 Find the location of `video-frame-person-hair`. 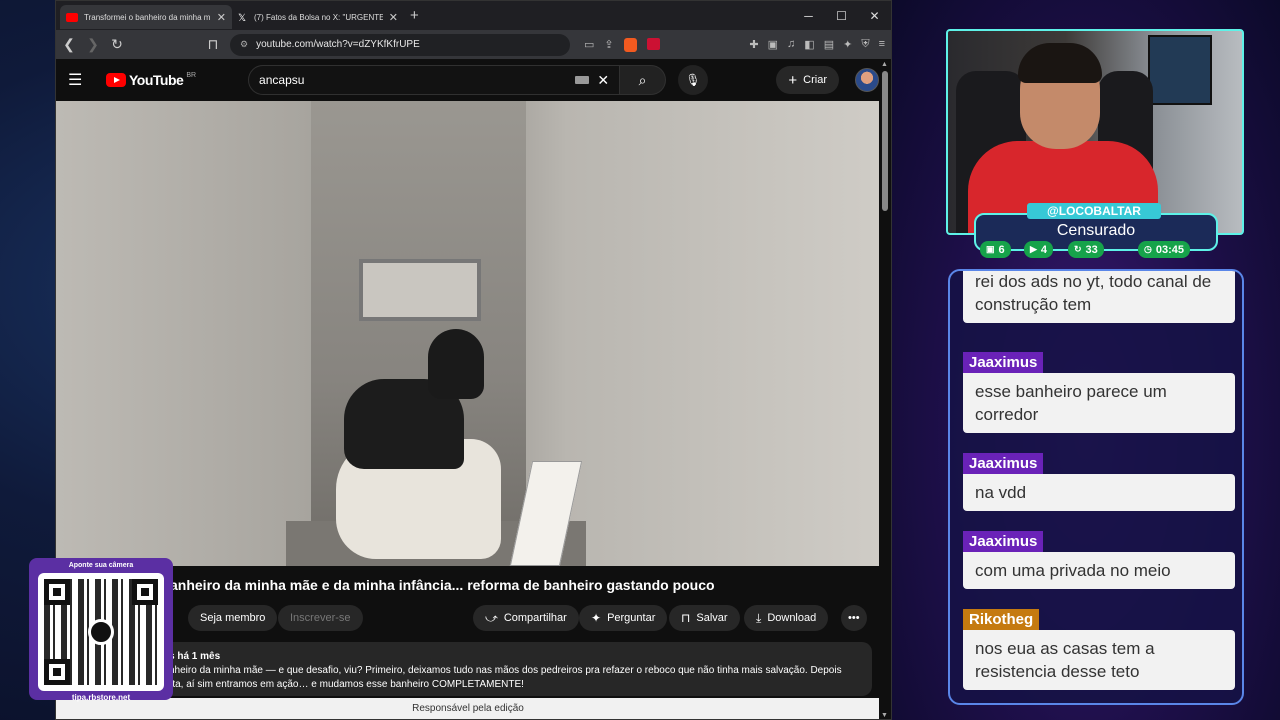

video-frame-person-hair is located at coordinates (456, 364).